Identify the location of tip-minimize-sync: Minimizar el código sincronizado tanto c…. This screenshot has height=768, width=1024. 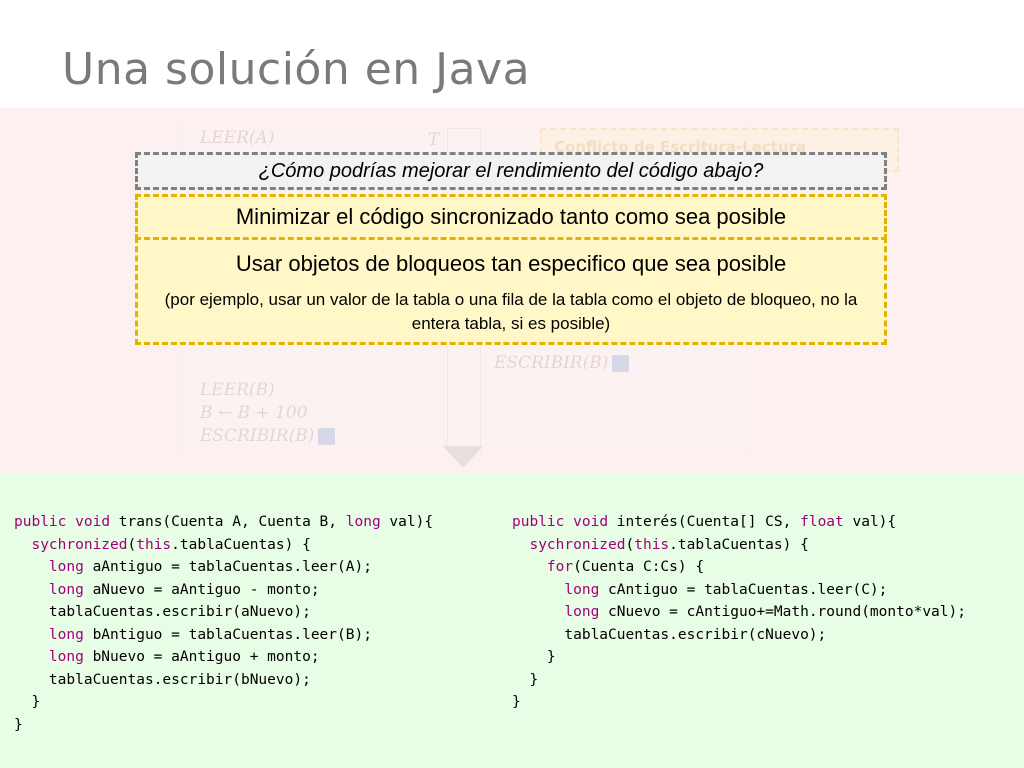
(511, 217).